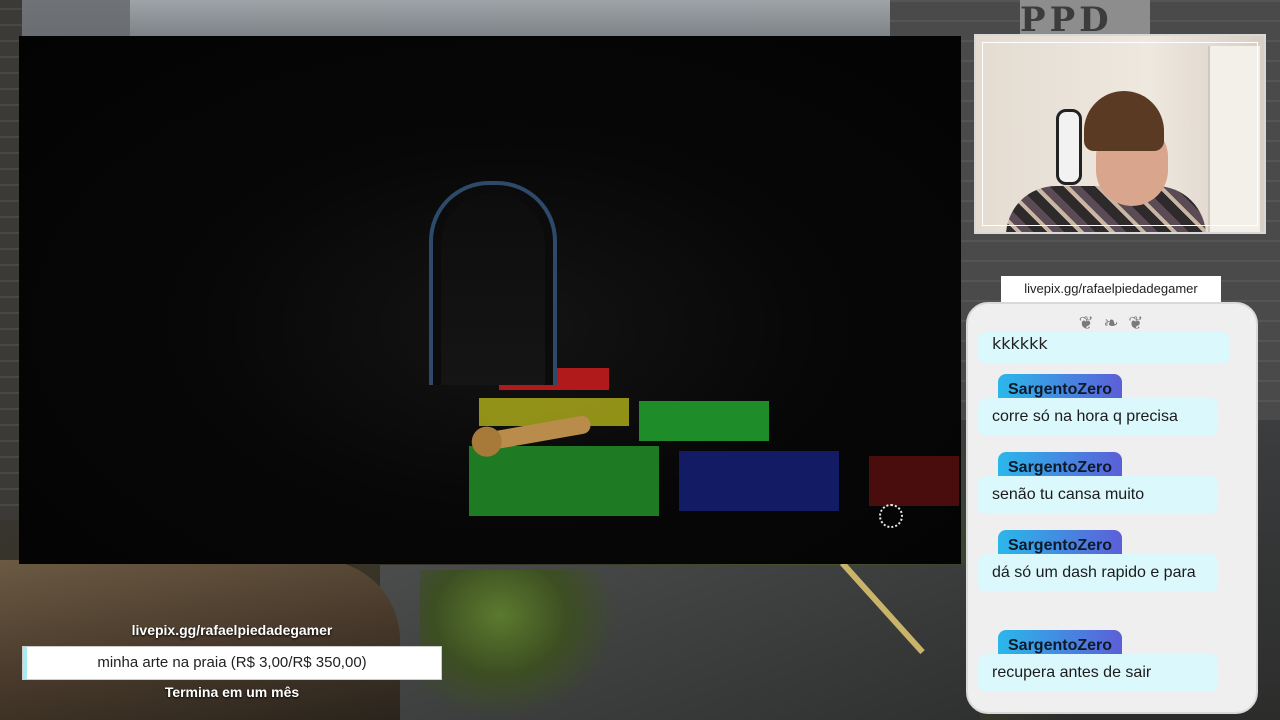 The image size is (1280, 720). I want to click on floor-tile-blue, so click(759, 481).